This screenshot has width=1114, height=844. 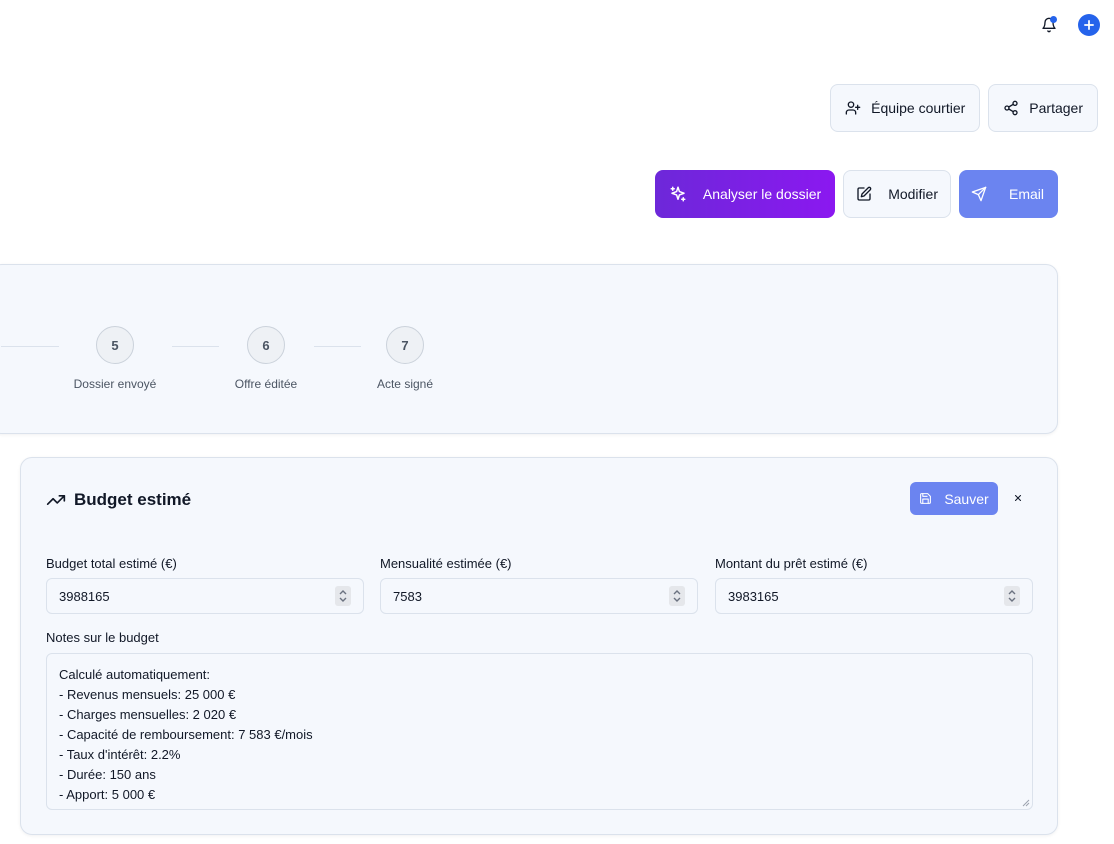 I want to click on loan-amount-field: Montant du prêt estimé (€) 3983165, so click(x=874, y=585).